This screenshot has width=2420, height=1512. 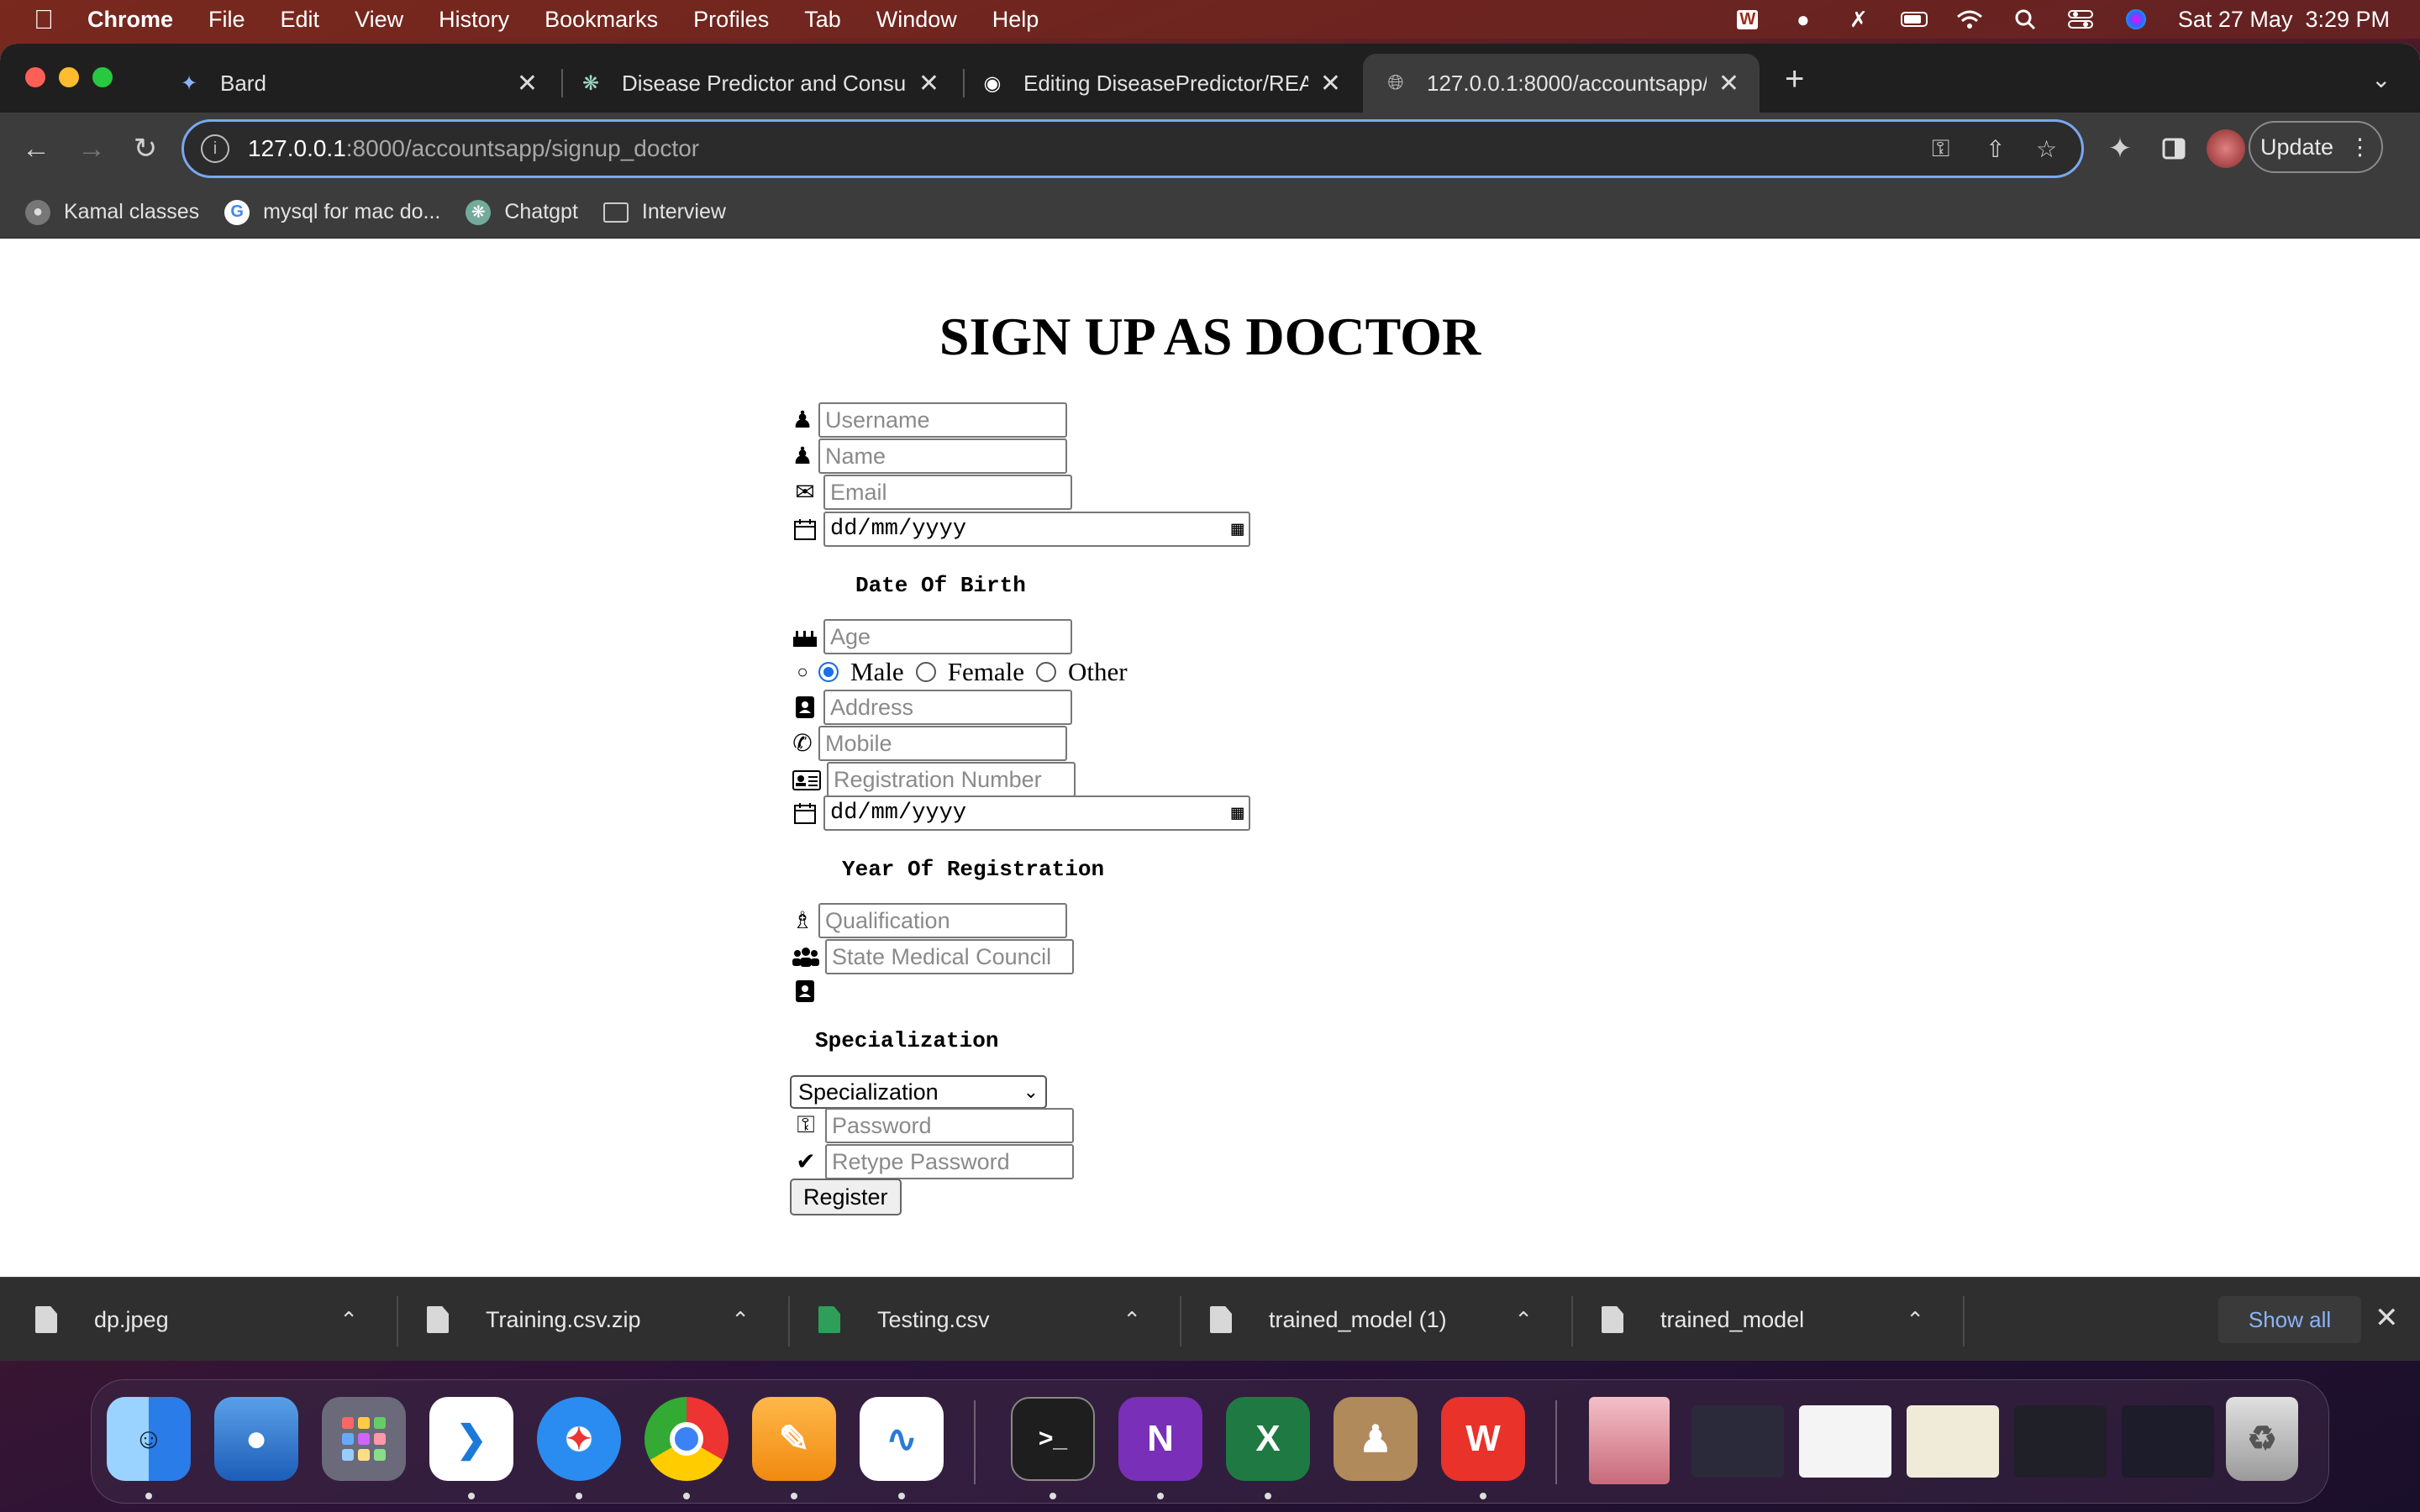 I want to click on tab-localhost-signup: 🌐︎ 127.0.0.1:8000/accountsapp/si ✕, so click(x=1561, y=83).